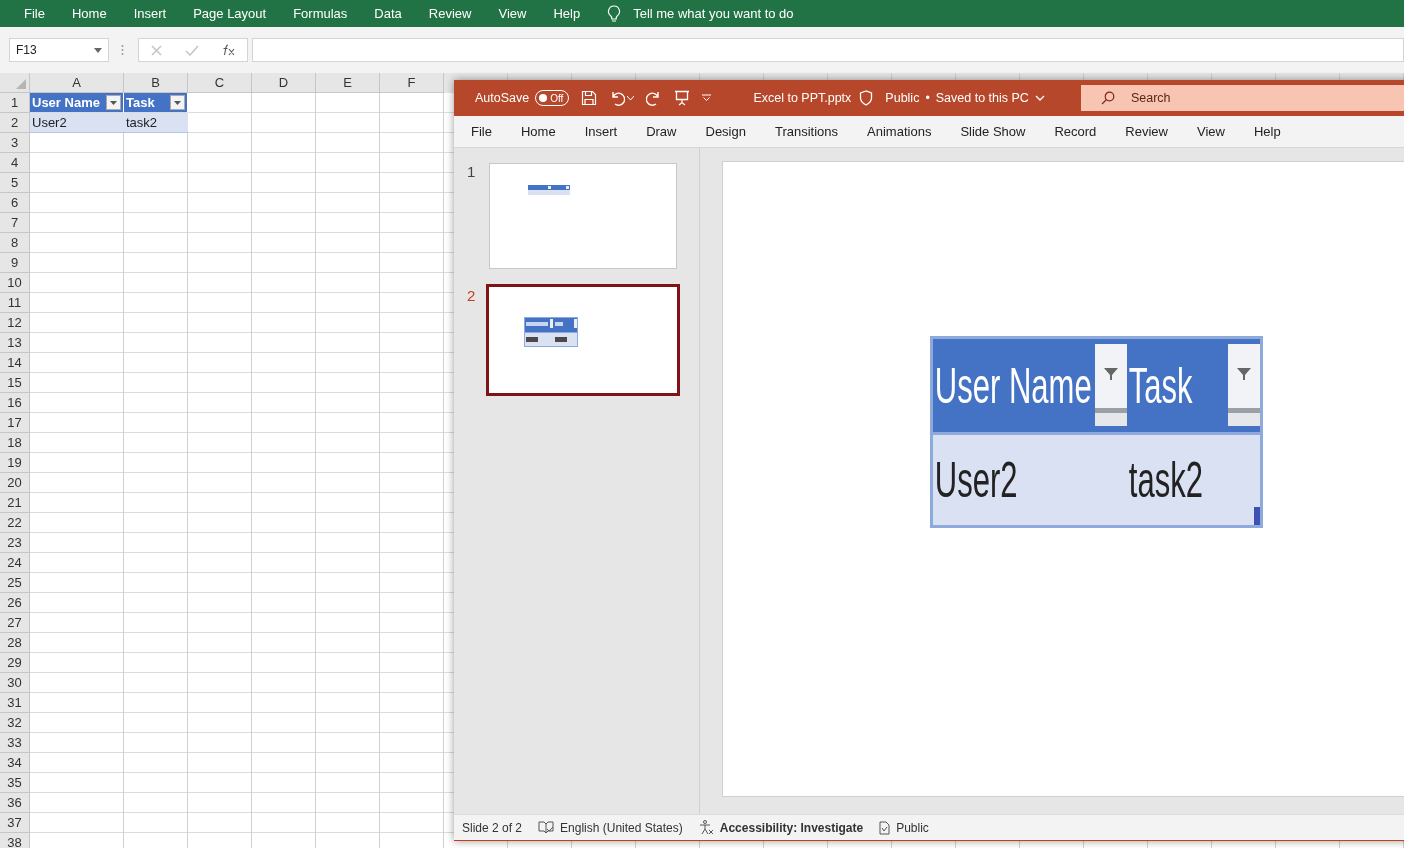 This screenshot has width=1404, height=848. I want to click on row-header: 22, so click(15, 523).